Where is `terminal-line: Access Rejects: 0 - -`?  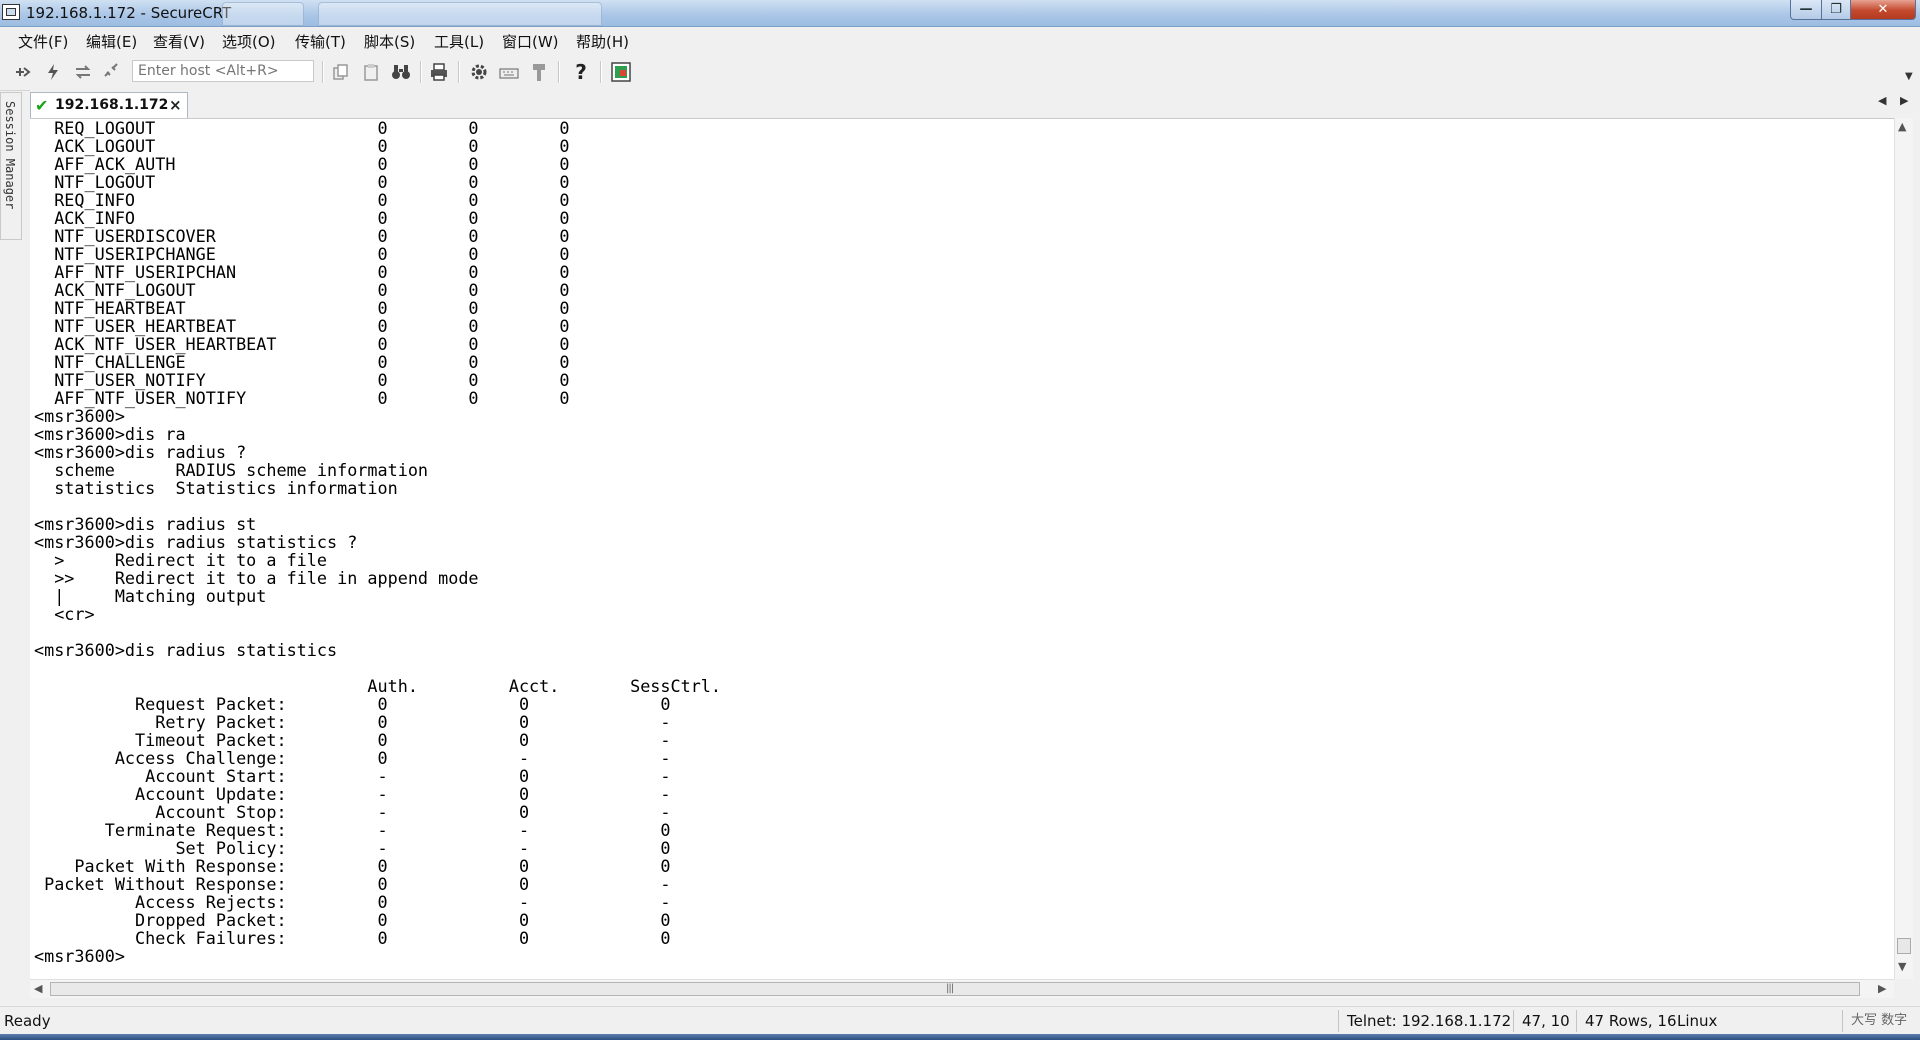
terminal-line: Access Rejects: 0 - - is located at coordinates (352, 902).